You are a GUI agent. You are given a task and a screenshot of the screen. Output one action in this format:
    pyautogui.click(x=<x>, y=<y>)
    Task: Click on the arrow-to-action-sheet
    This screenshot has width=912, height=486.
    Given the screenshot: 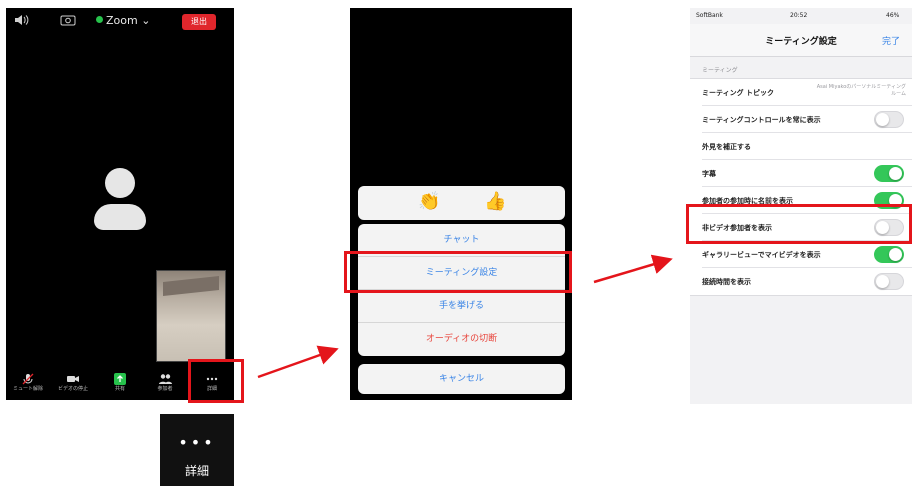 What is the action you would take?
    pyautogui.click(x=298, y=362)
    